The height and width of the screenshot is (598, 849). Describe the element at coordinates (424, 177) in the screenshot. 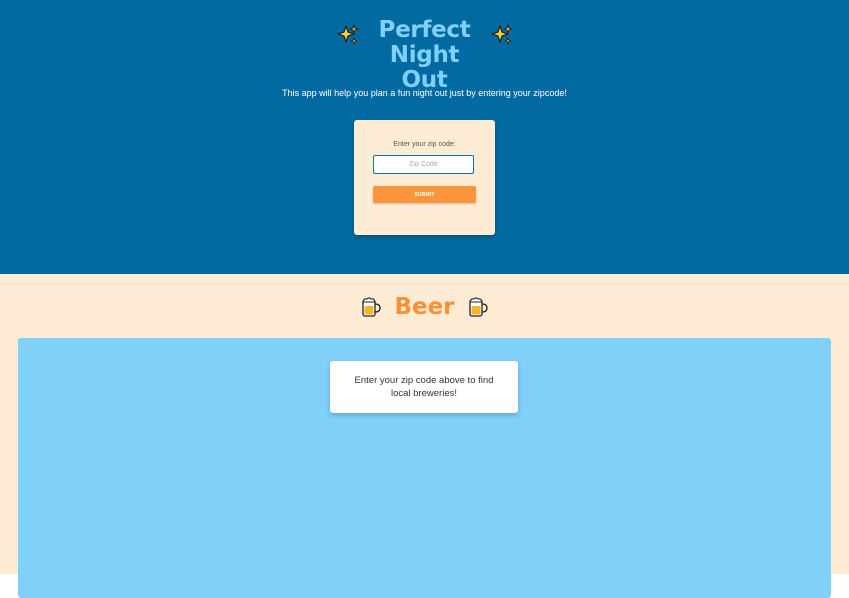

I see `zip-form-card: Enter your zip code: SUBMIT` at that location.